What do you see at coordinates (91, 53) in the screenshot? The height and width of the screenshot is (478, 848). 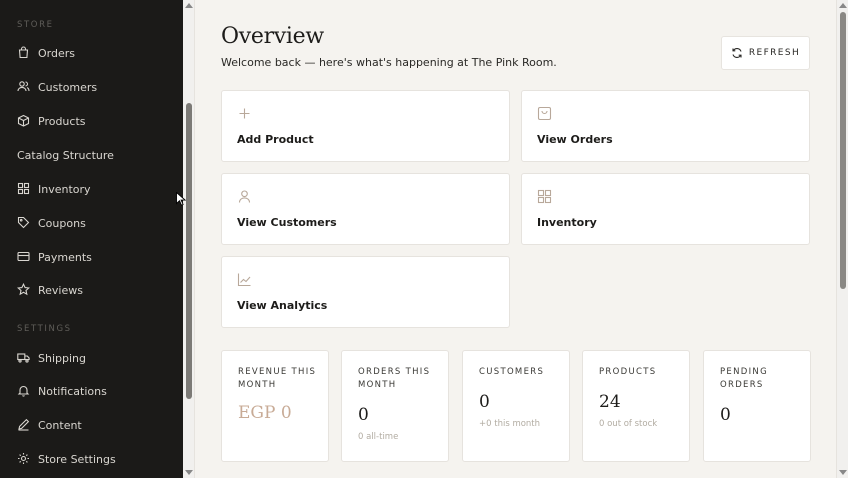 I see `sidebar-item-orders: Orders` at bounding box center [91, 53].